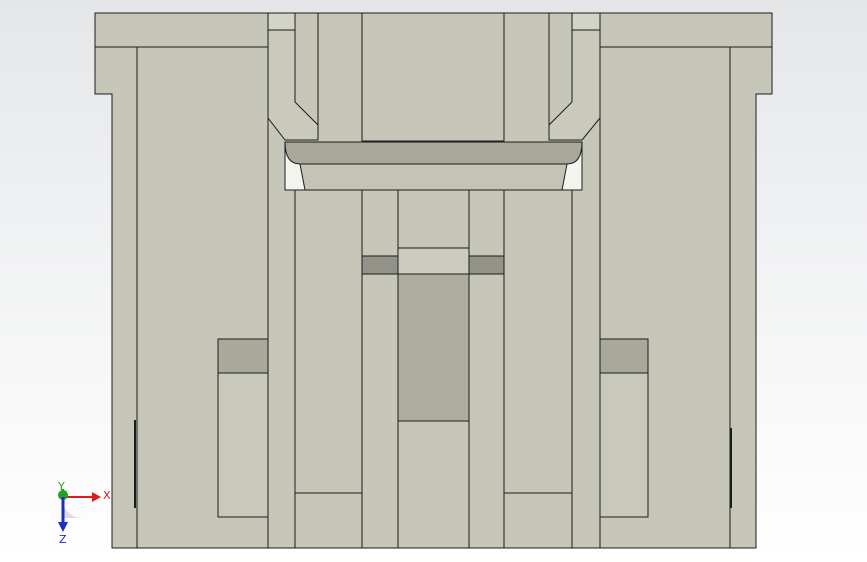 The image size is (867, 562). What do you see at coordinates (328, 520) in the screenshot?
I see `bottom-left-pad` at bounding box center [328, 520].